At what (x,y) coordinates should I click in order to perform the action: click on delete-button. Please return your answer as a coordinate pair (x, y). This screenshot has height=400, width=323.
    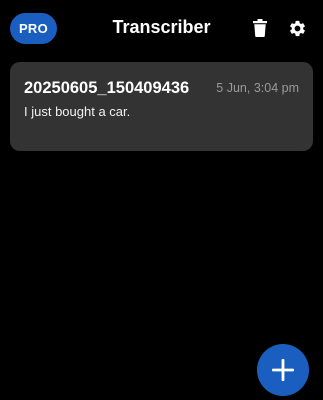
    Looking at the image, I should click on (260, 28).